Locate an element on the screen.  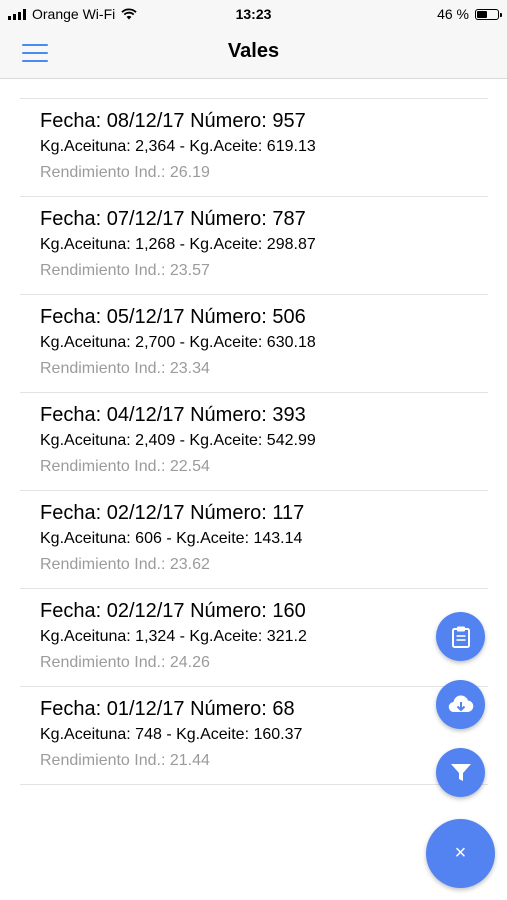
filter-button is located at coordinates (460, 772).